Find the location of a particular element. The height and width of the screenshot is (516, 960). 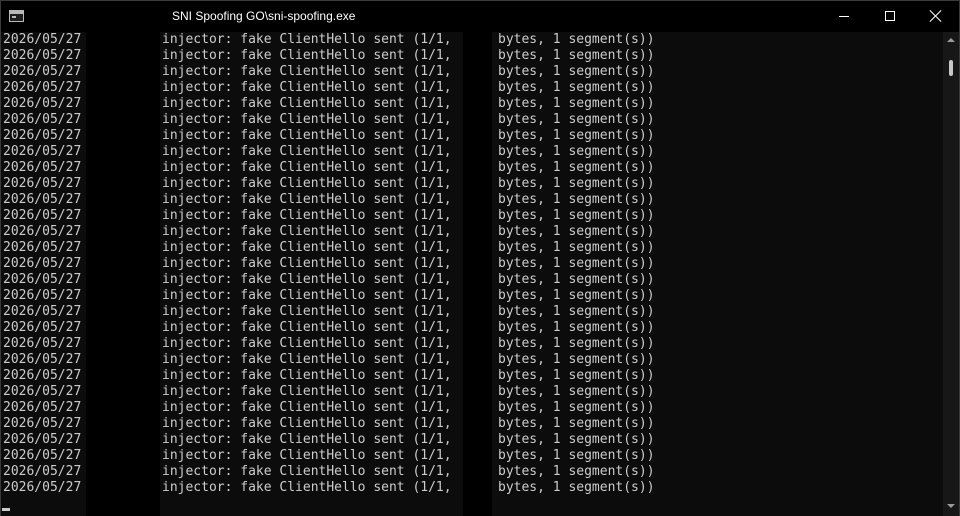

maximize-icon is located at coordinates (890, 16).